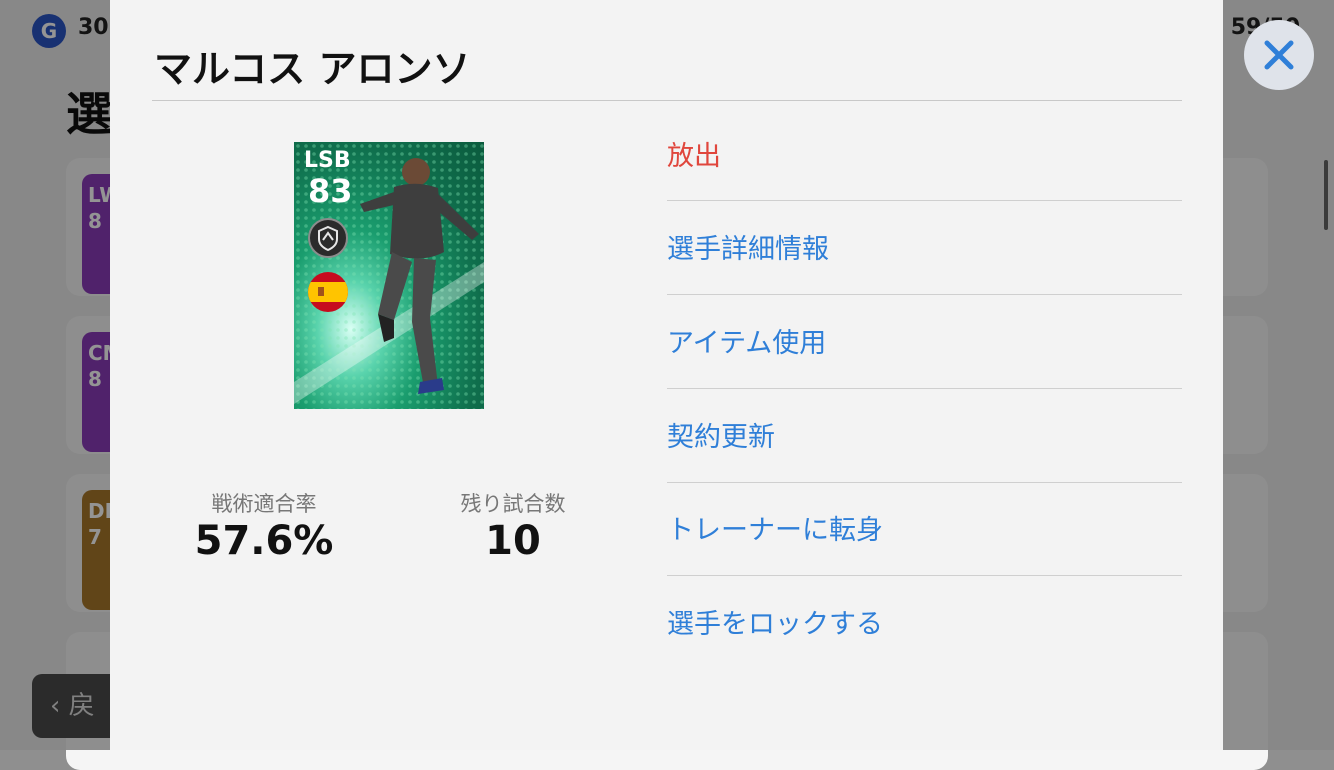  What do you see at coordinates (389, 275) in the screenshot?
I see `player-card: LSB 83` at bounding box center [389, 275].